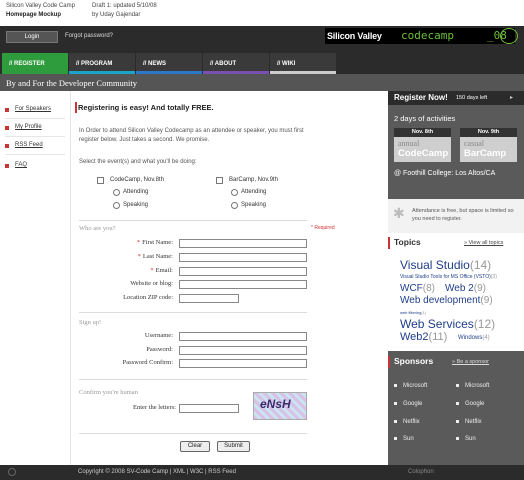  Describe the element at coordinates (512, 98) in the screenshot. I see `arrow-right-icon: ▸` at that location.